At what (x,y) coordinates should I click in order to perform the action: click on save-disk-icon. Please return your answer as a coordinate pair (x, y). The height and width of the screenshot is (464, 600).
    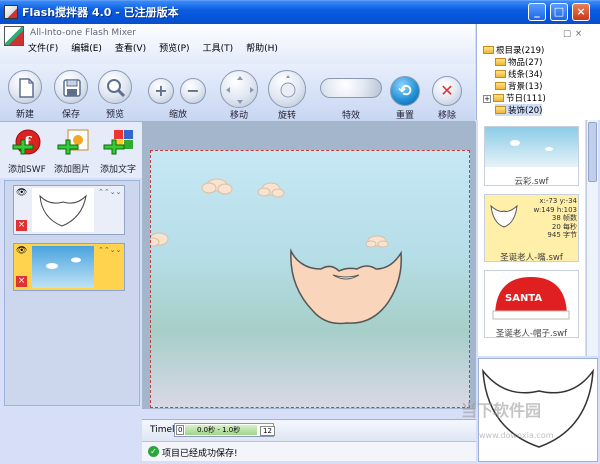
    Looking at the image, I should click on (72, 88).